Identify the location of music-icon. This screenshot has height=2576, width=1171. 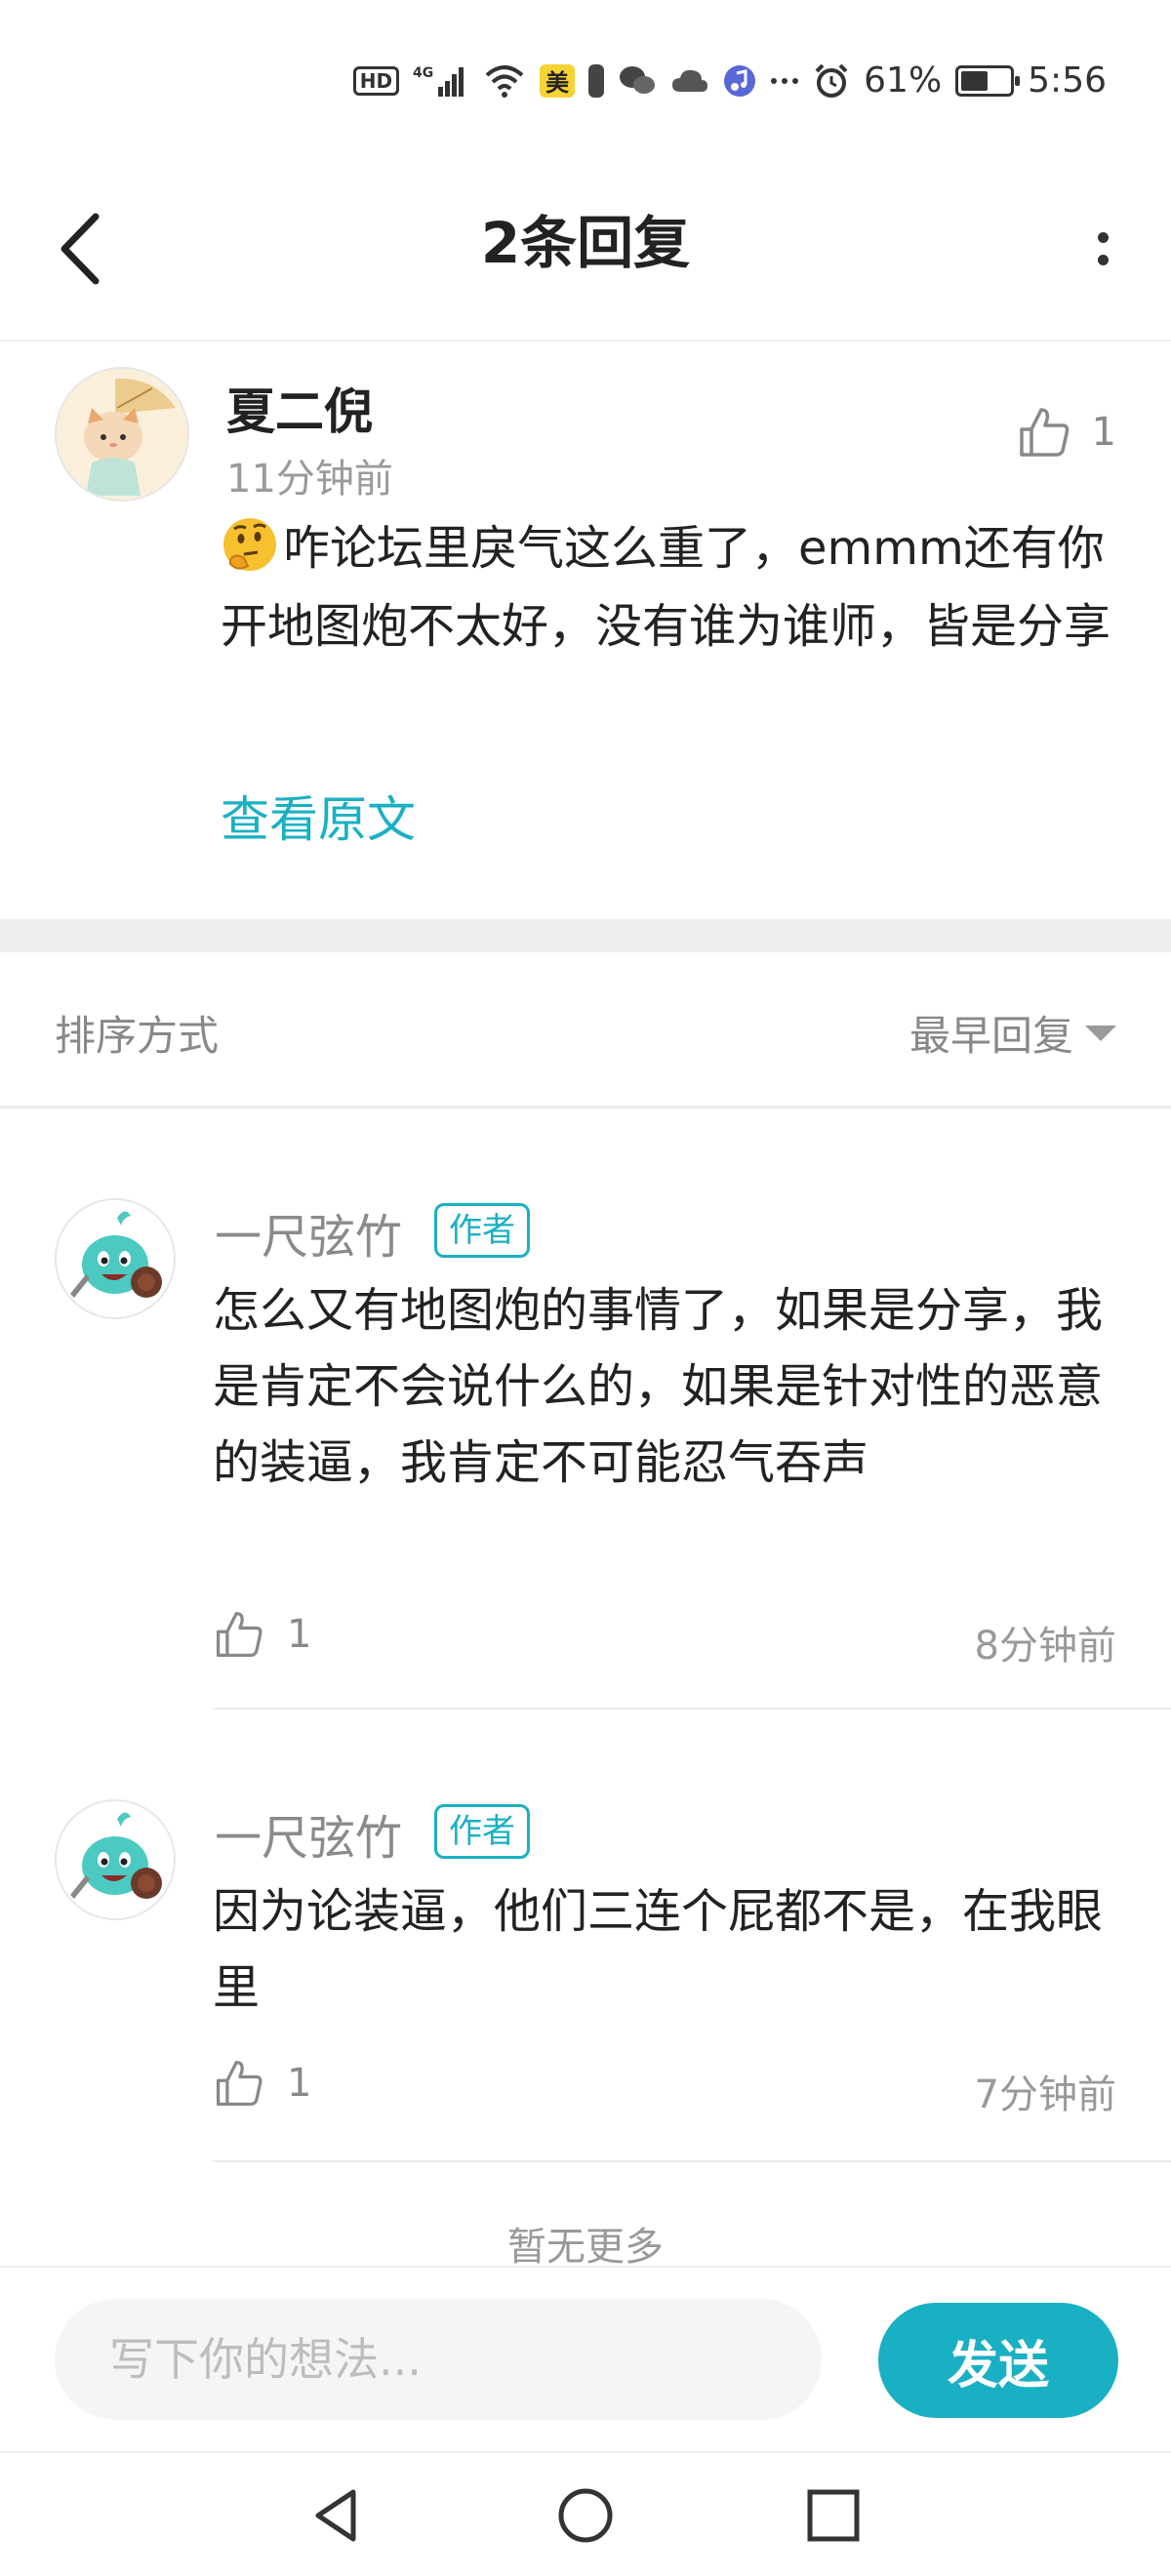
(739, 81).